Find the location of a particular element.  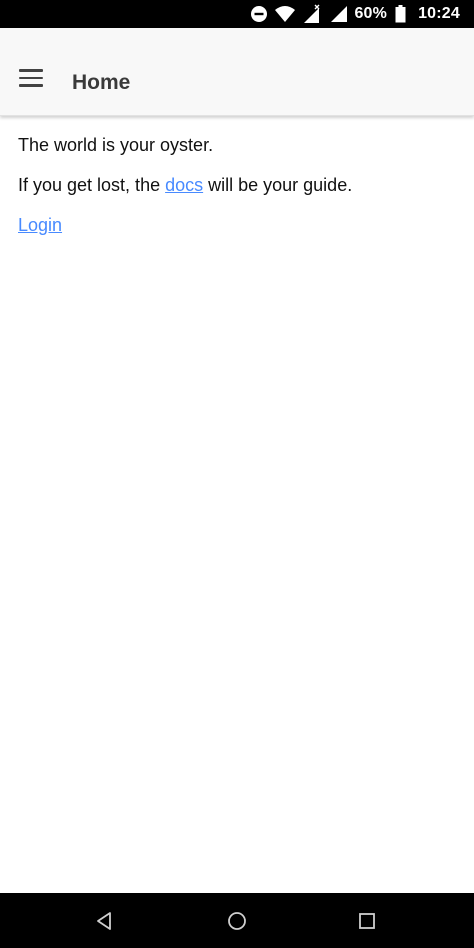

battery-icon is located at coordinates (400, 14).